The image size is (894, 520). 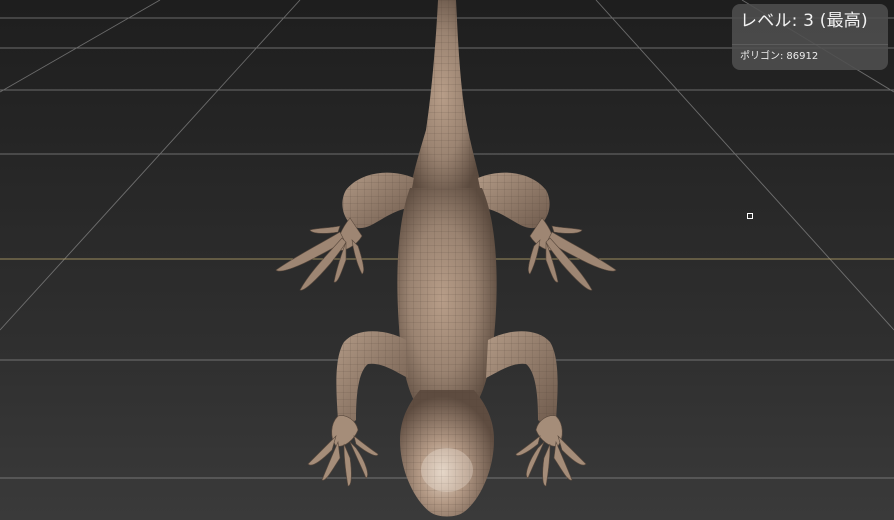 I want to click on polygon-count: 86912, so click(x=802, y=56).